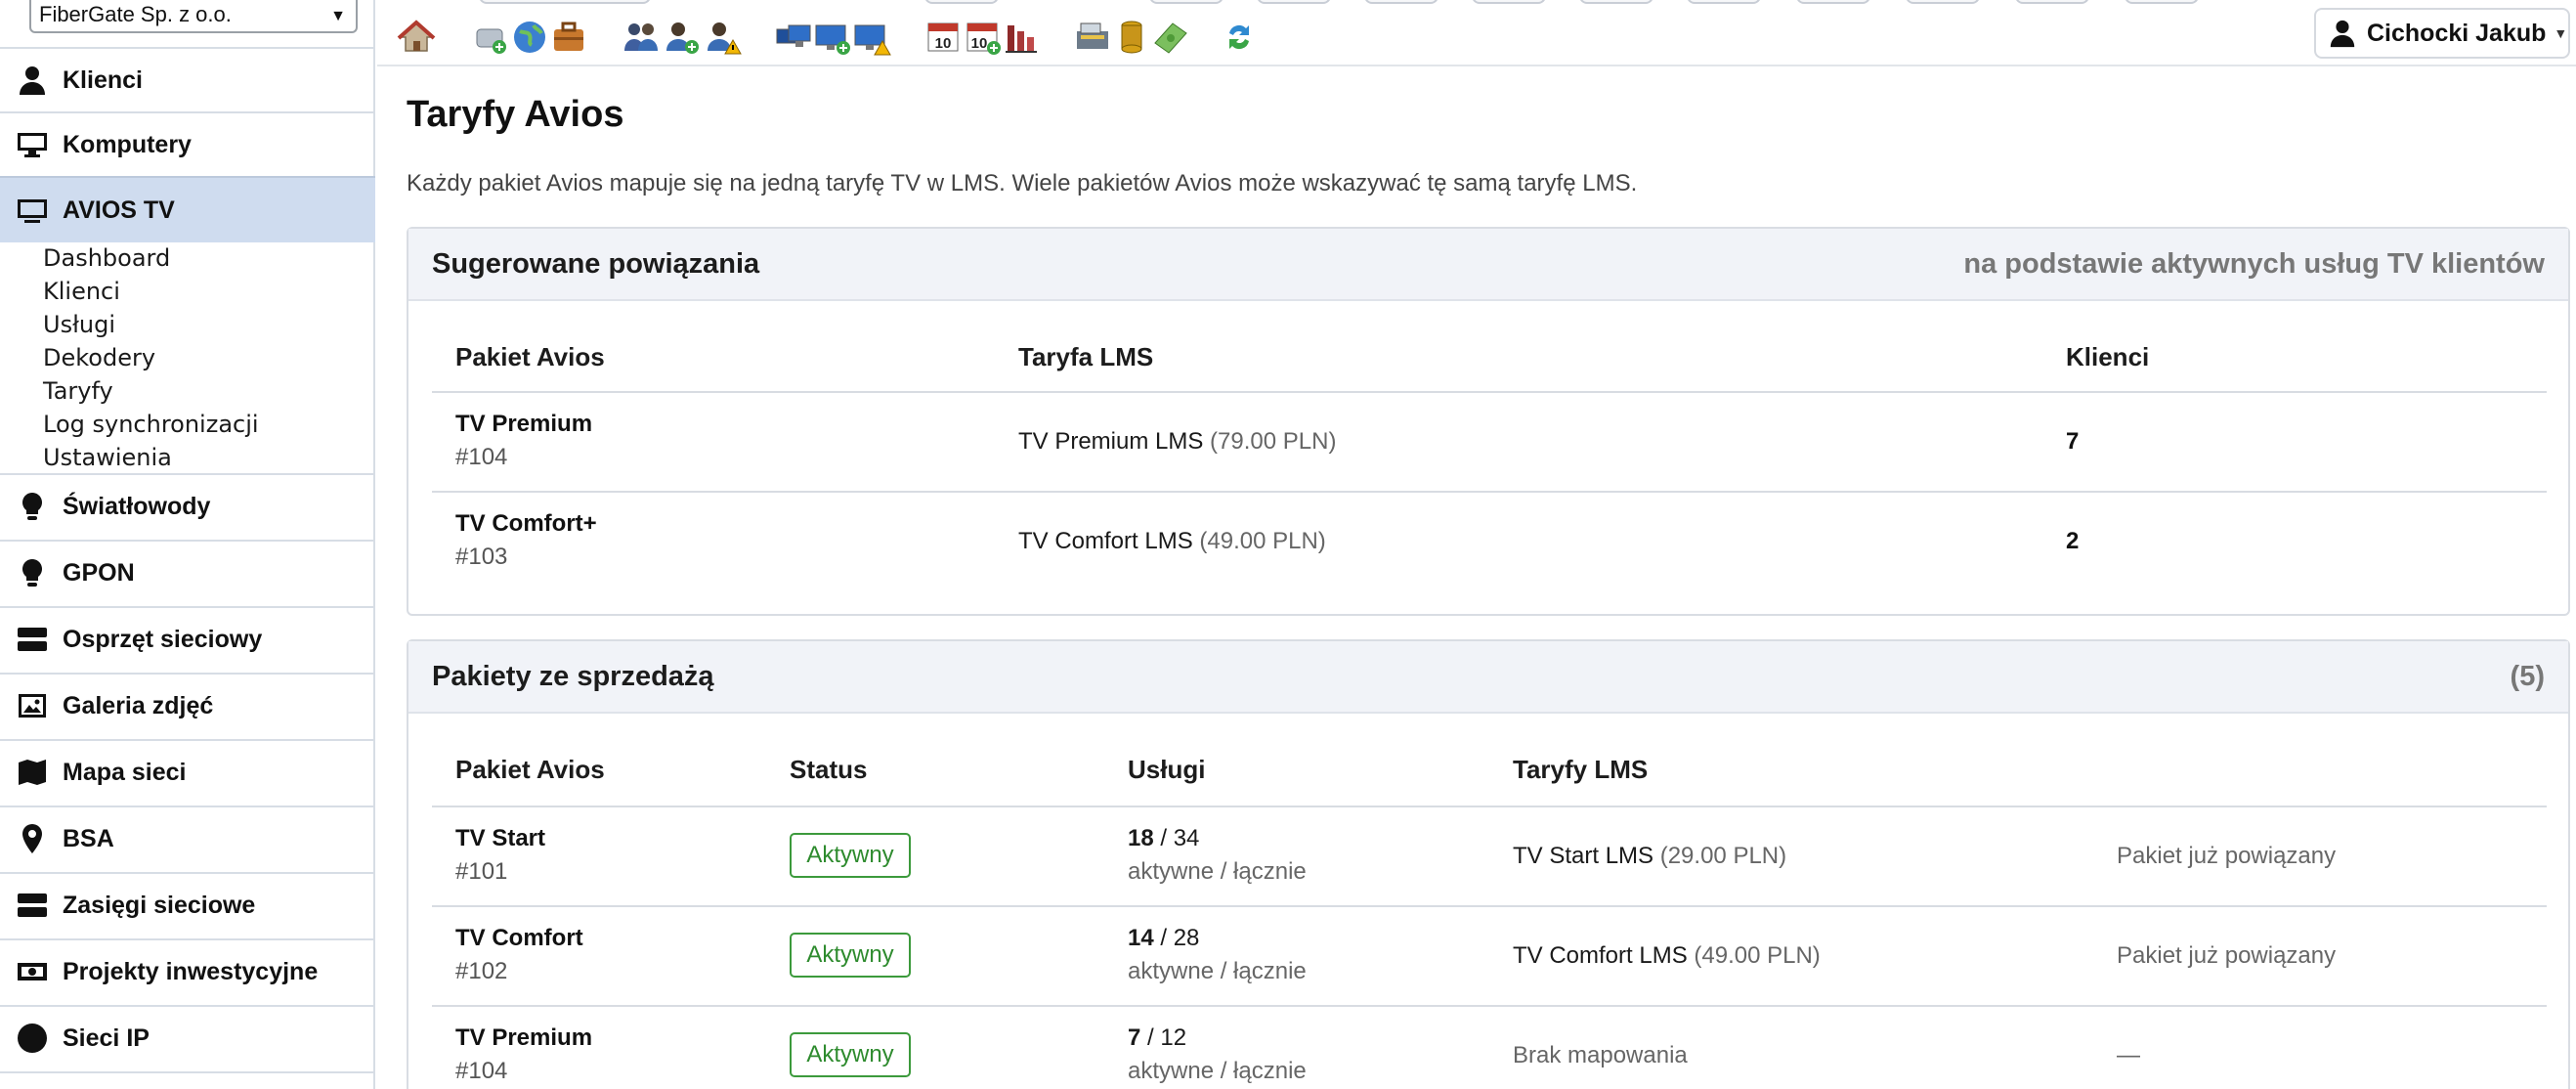 Image resolution: width=2576 pixels, height=1089 pixels. Describe the element at coordinates (642, 38) in the screenshot. I see `users-icon` at that location.